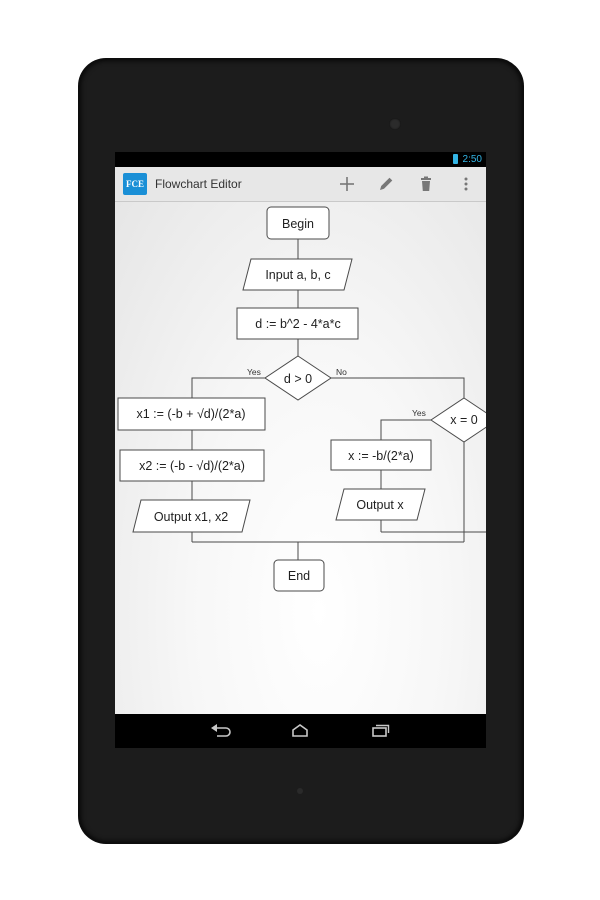 Image resolution: width=600 pixels, height=900 pixels. Describe the element at coordinates (381, 456) in the screenshot. I see `x-single-label: x := -b/(2*a)` at that location.